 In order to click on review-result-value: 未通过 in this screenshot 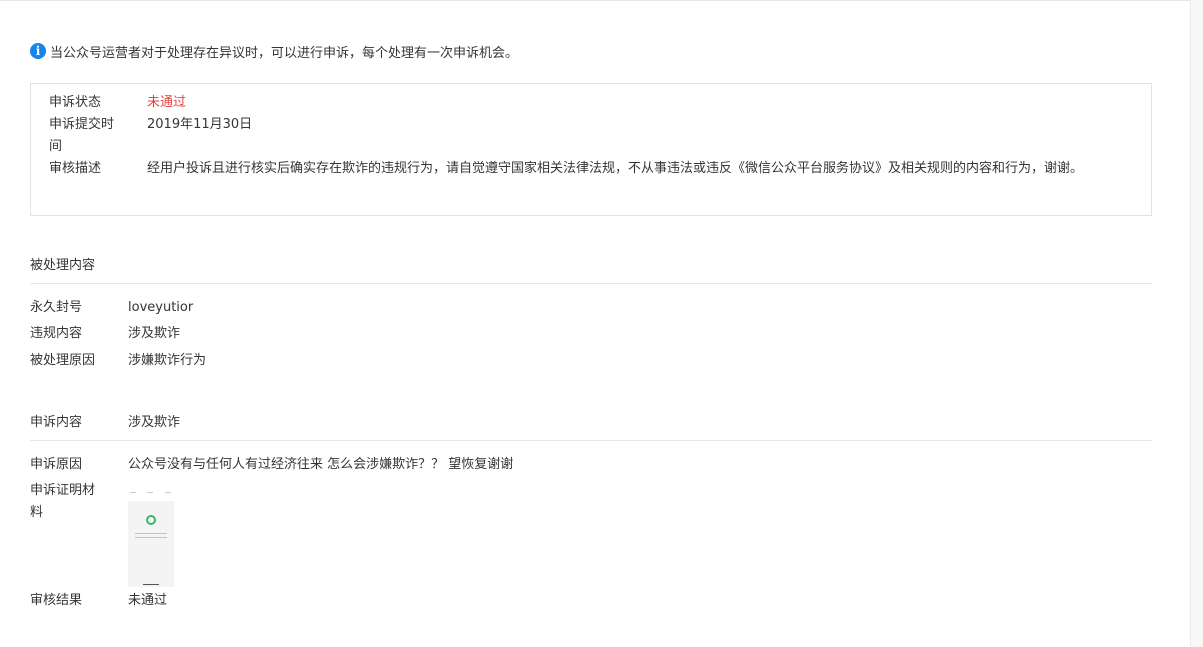, I will do `click(148, 600)`.